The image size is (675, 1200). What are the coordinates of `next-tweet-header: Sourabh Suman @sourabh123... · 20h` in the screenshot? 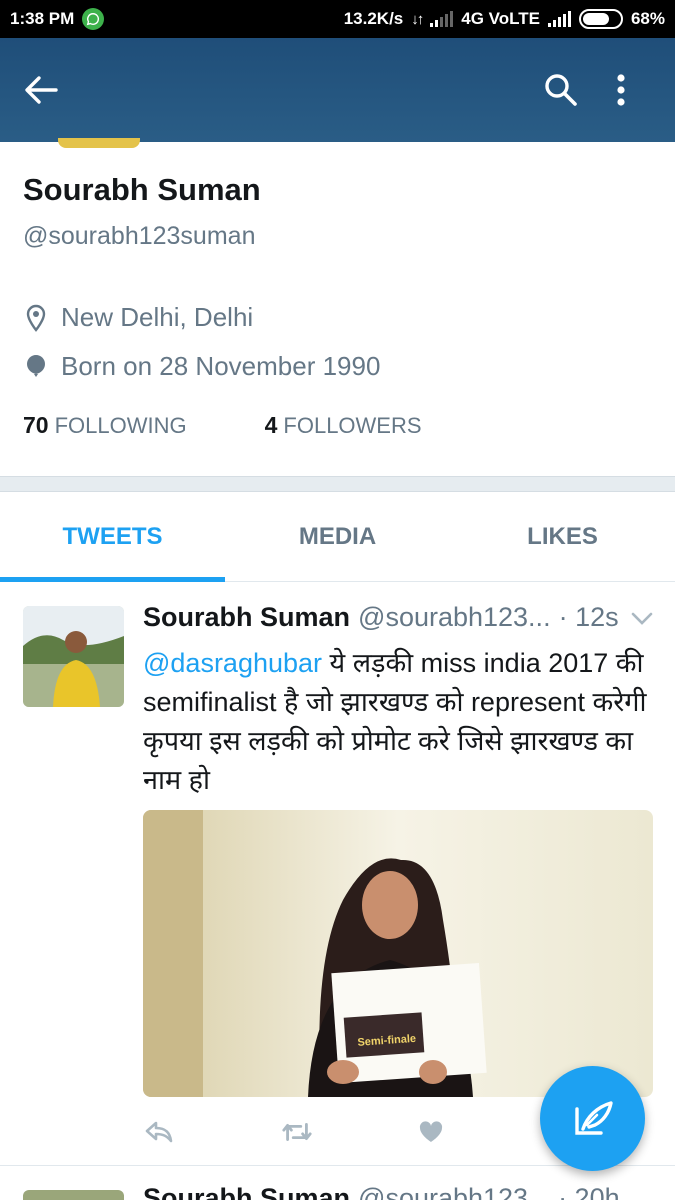 It's located at (381, 1191).